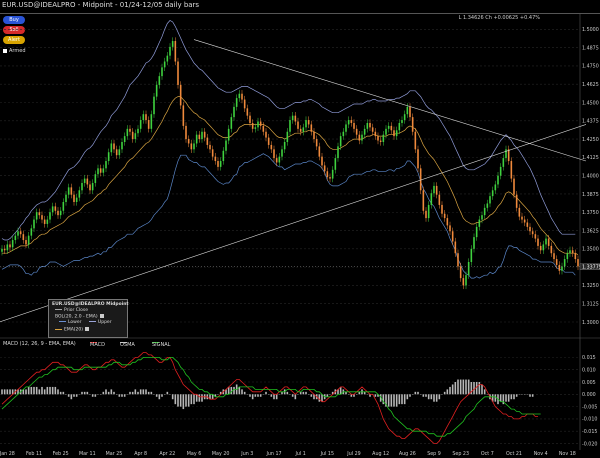 Image resolution: width=600 pixels, height=458 pixels. Describe the element at coordinates (589, 432) in the screenshot. I see `macd-tick-label: -0.015` at that location.